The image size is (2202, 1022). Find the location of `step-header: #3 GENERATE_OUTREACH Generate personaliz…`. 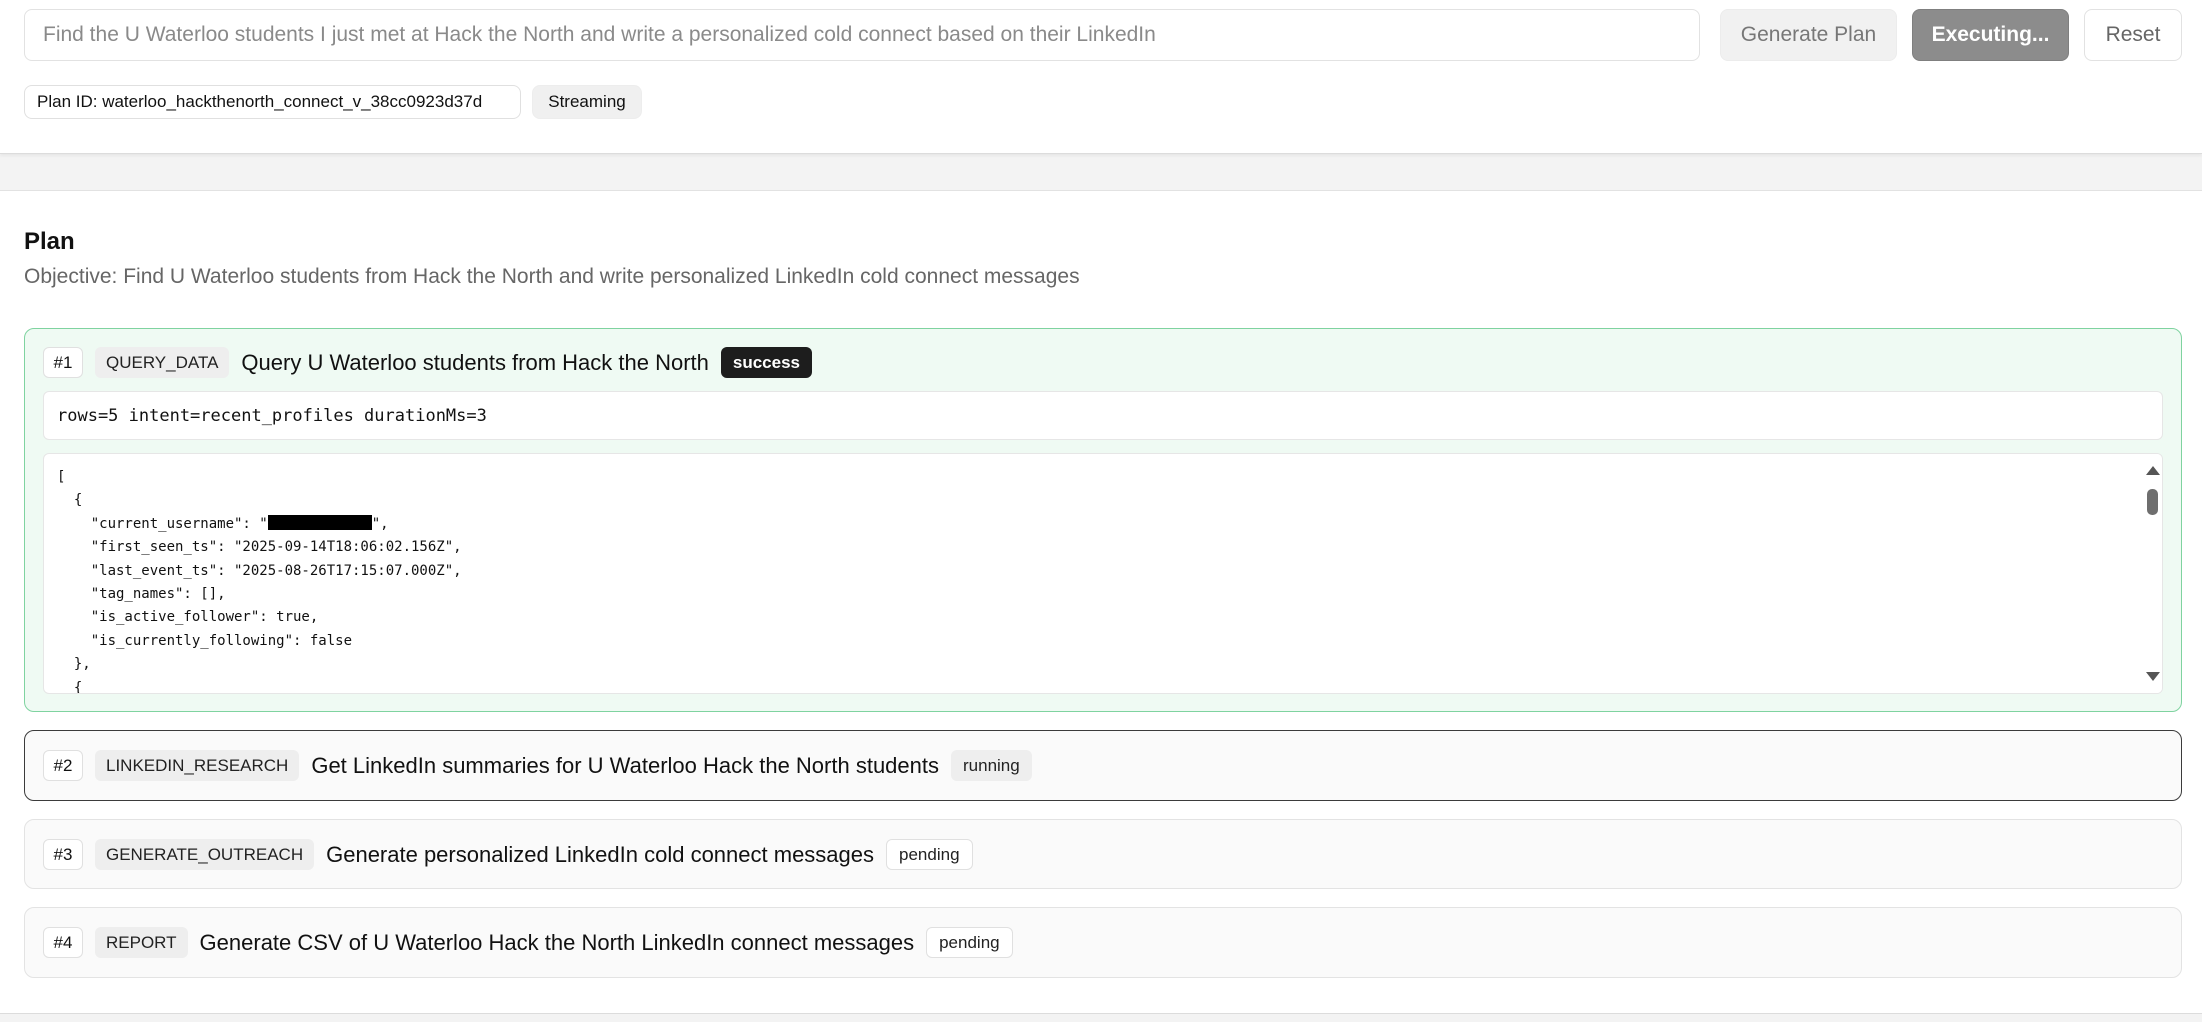

step-header: #3 GENERATE_OUTREACH Generate personaliz… is located at coordinates (508, 854).